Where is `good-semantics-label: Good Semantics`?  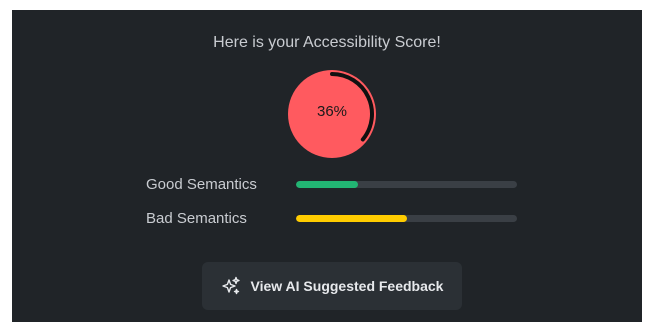 good-semantics-label: Good Semantics is located at coordinates (201, 184).